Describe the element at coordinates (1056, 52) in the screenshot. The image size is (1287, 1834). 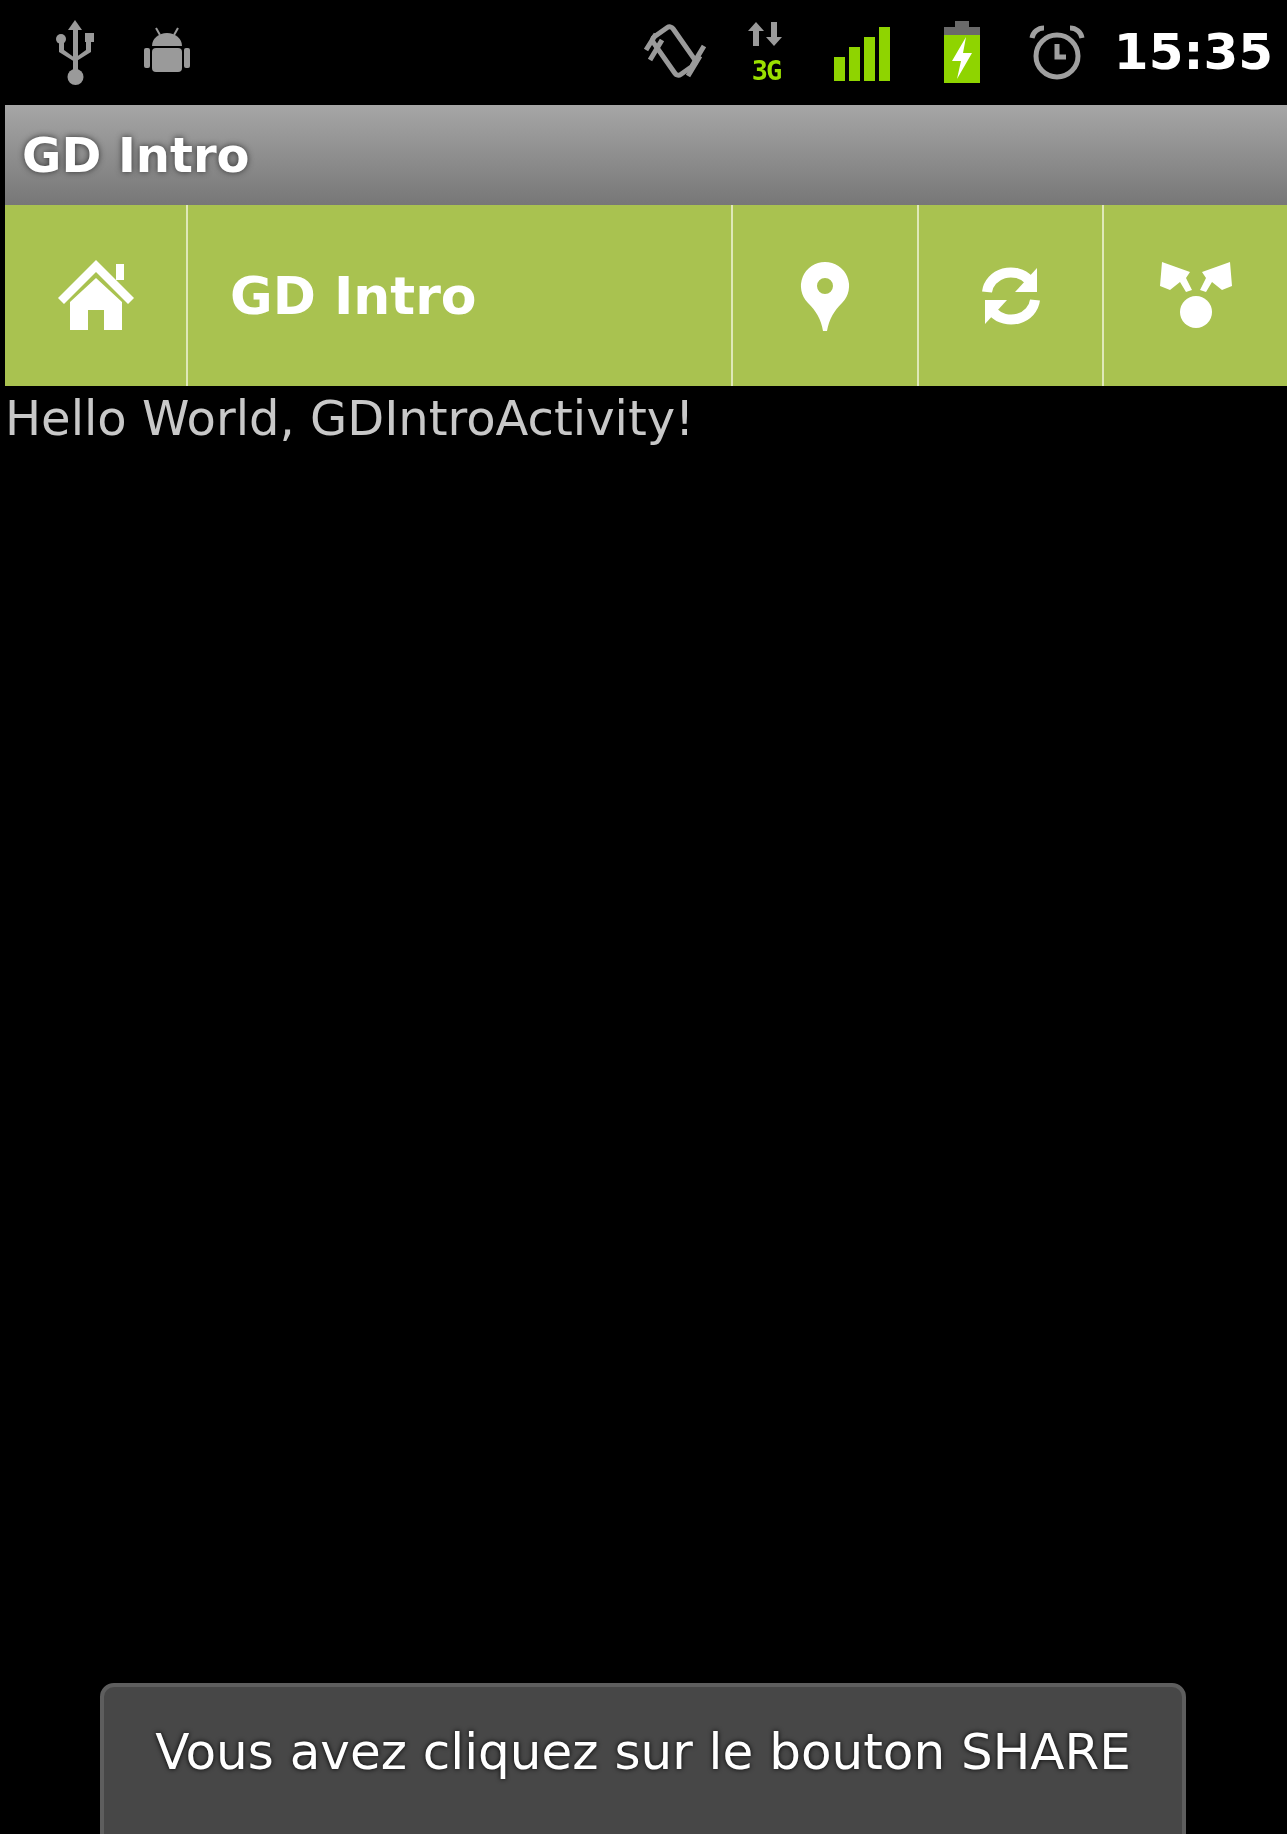
I see `alarm-clock-icon` at that location.